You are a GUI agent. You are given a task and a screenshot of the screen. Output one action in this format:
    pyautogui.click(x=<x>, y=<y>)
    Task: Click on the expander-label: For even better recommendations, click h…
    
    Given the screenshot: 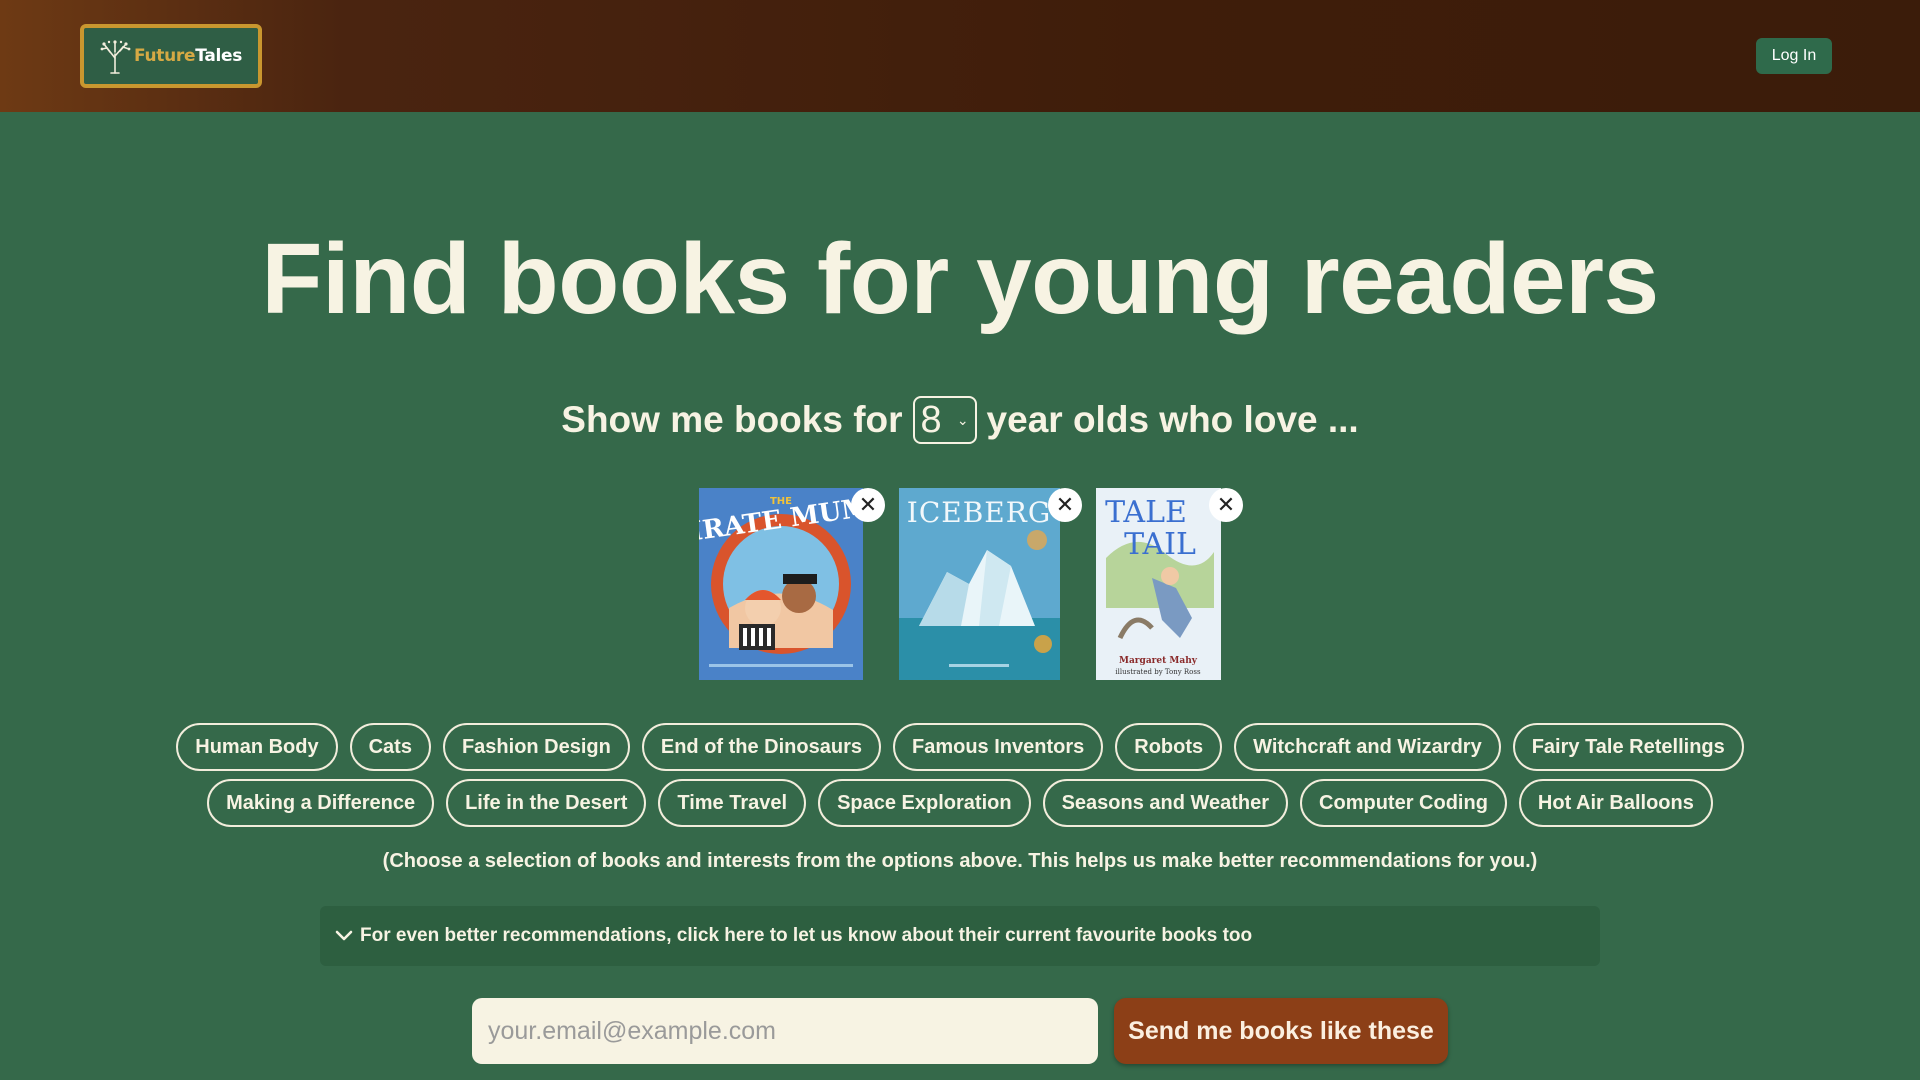 What is the action you would take?
    pyautogui.click(x=806, y=935)
    